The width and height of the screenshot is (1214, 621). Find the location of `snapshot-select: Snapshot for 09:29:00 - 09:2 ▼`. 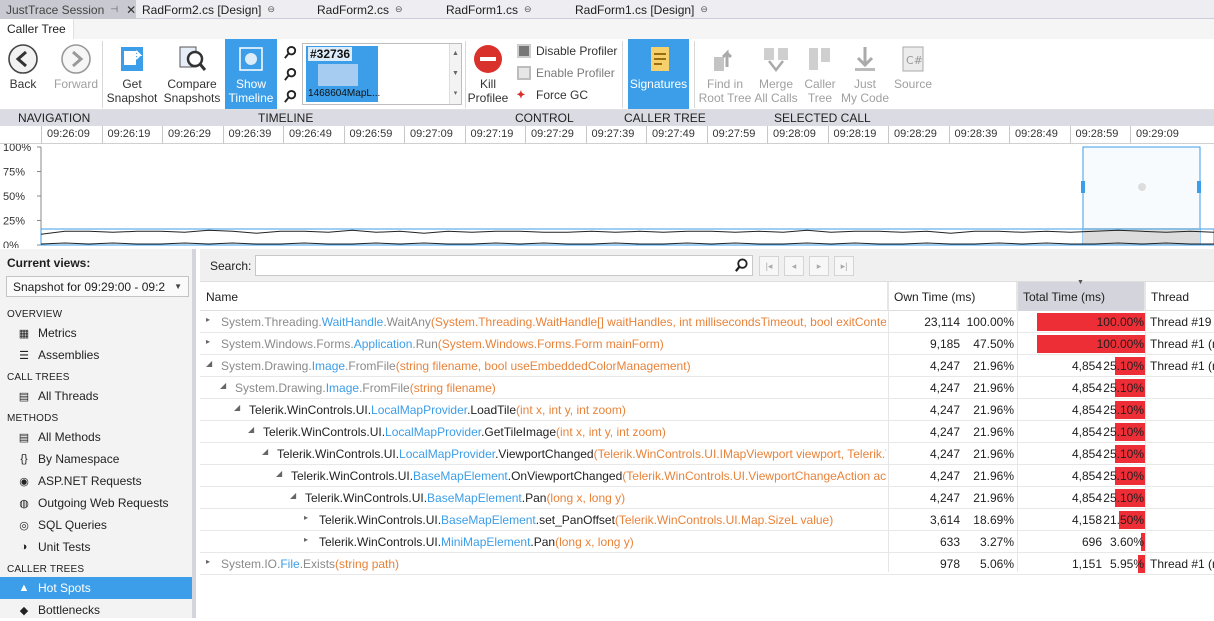

snapshot-select: Snapshot for 09:29:00 - 09:2 ▼ is located at coordinates (97, 286).